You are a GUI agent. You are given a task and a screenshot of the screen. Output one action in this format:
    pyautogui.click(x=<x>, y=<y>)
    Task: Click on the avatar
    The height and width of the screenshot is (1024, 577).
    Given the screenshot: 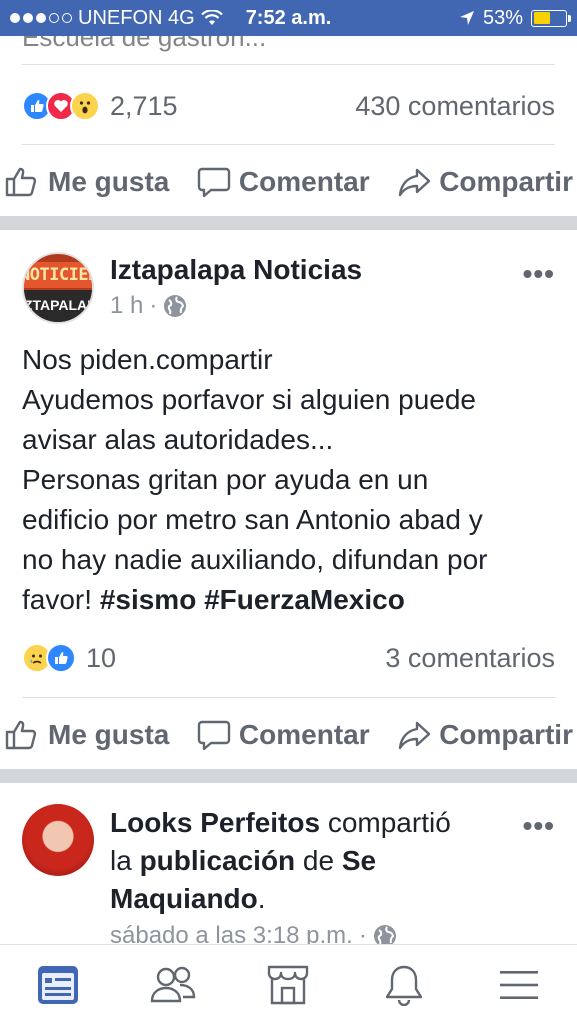 What is the action you would take?
    pyautogui.click(x=58, y=840)
    